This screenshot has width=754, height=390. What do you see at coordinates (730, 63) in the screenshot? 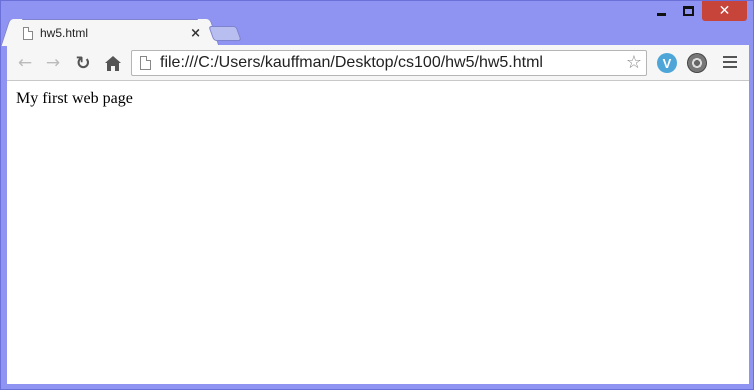
I see `menu-icon` at bounding box center [730, 63].